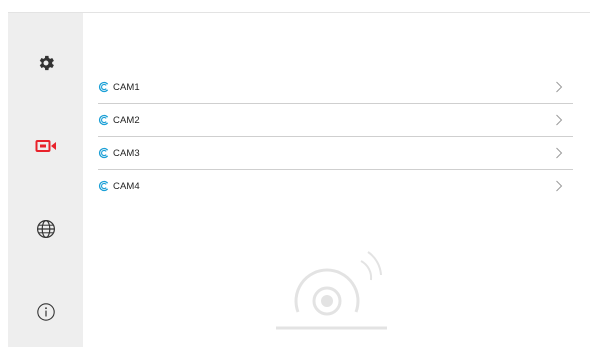 This screenshot has width=590, height=347. Describe the element at coordinates (299, 12) in the screenshot. I see `top-divider` at that location.